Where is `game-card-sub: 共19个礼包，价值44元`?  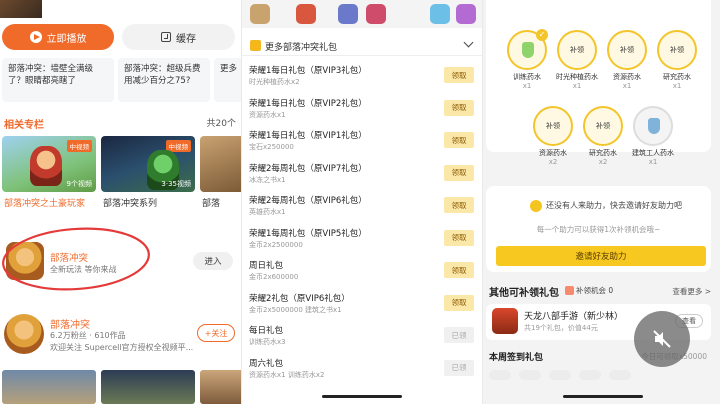 game-card-sub: 共19个礼包，价值44元 is located at coordinates (561, 328).